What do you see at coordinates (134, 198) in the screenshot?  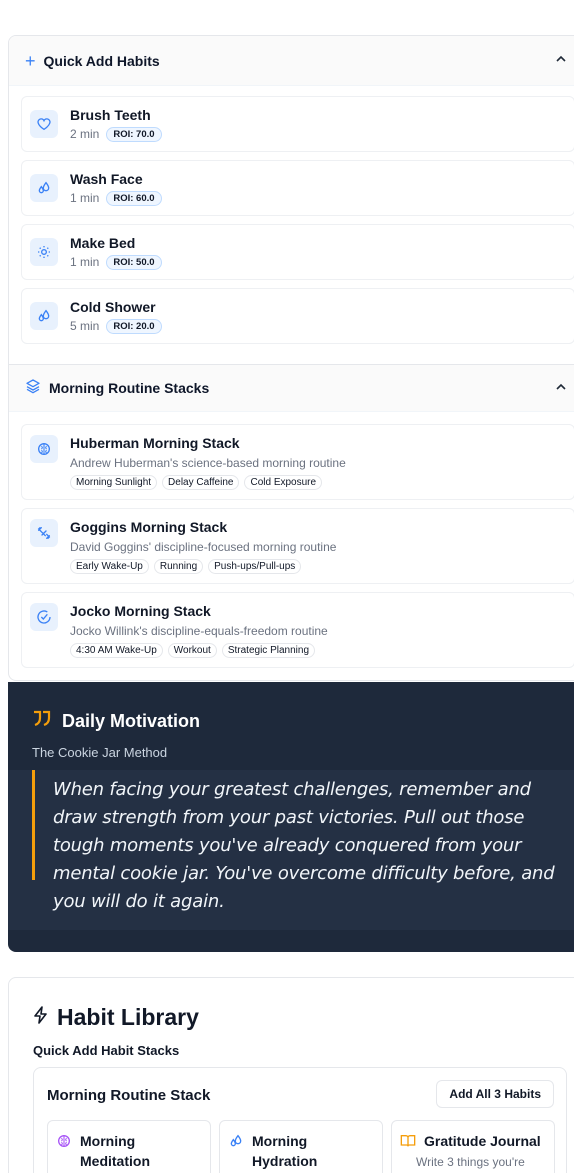 I see `roi-badge: ROI: 60.0` at bounding box center [134, 198].